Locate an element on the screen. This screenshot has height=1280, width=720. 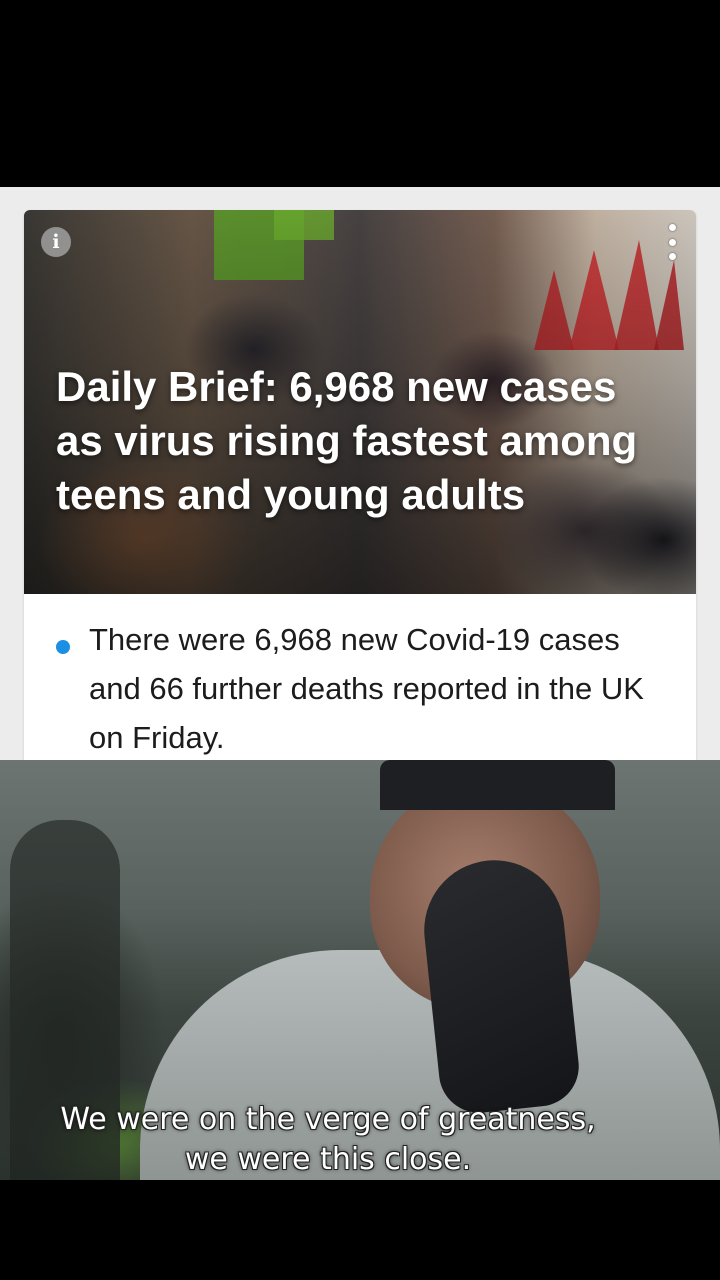
more-vertical-icon is located at coordinates (672, 242).